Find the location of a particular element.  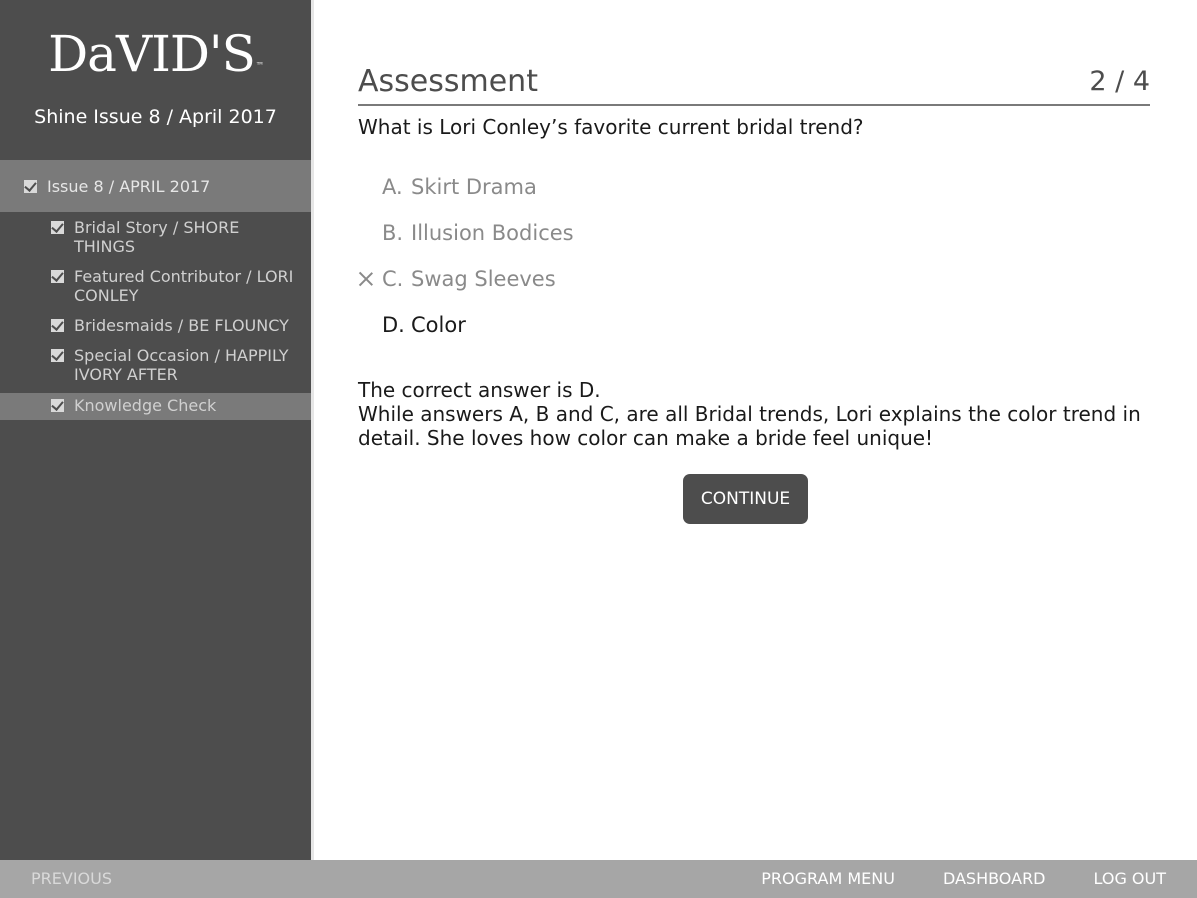

nav-item-knowledge-check: Knowledge Check is located at coordinates (155, 406).